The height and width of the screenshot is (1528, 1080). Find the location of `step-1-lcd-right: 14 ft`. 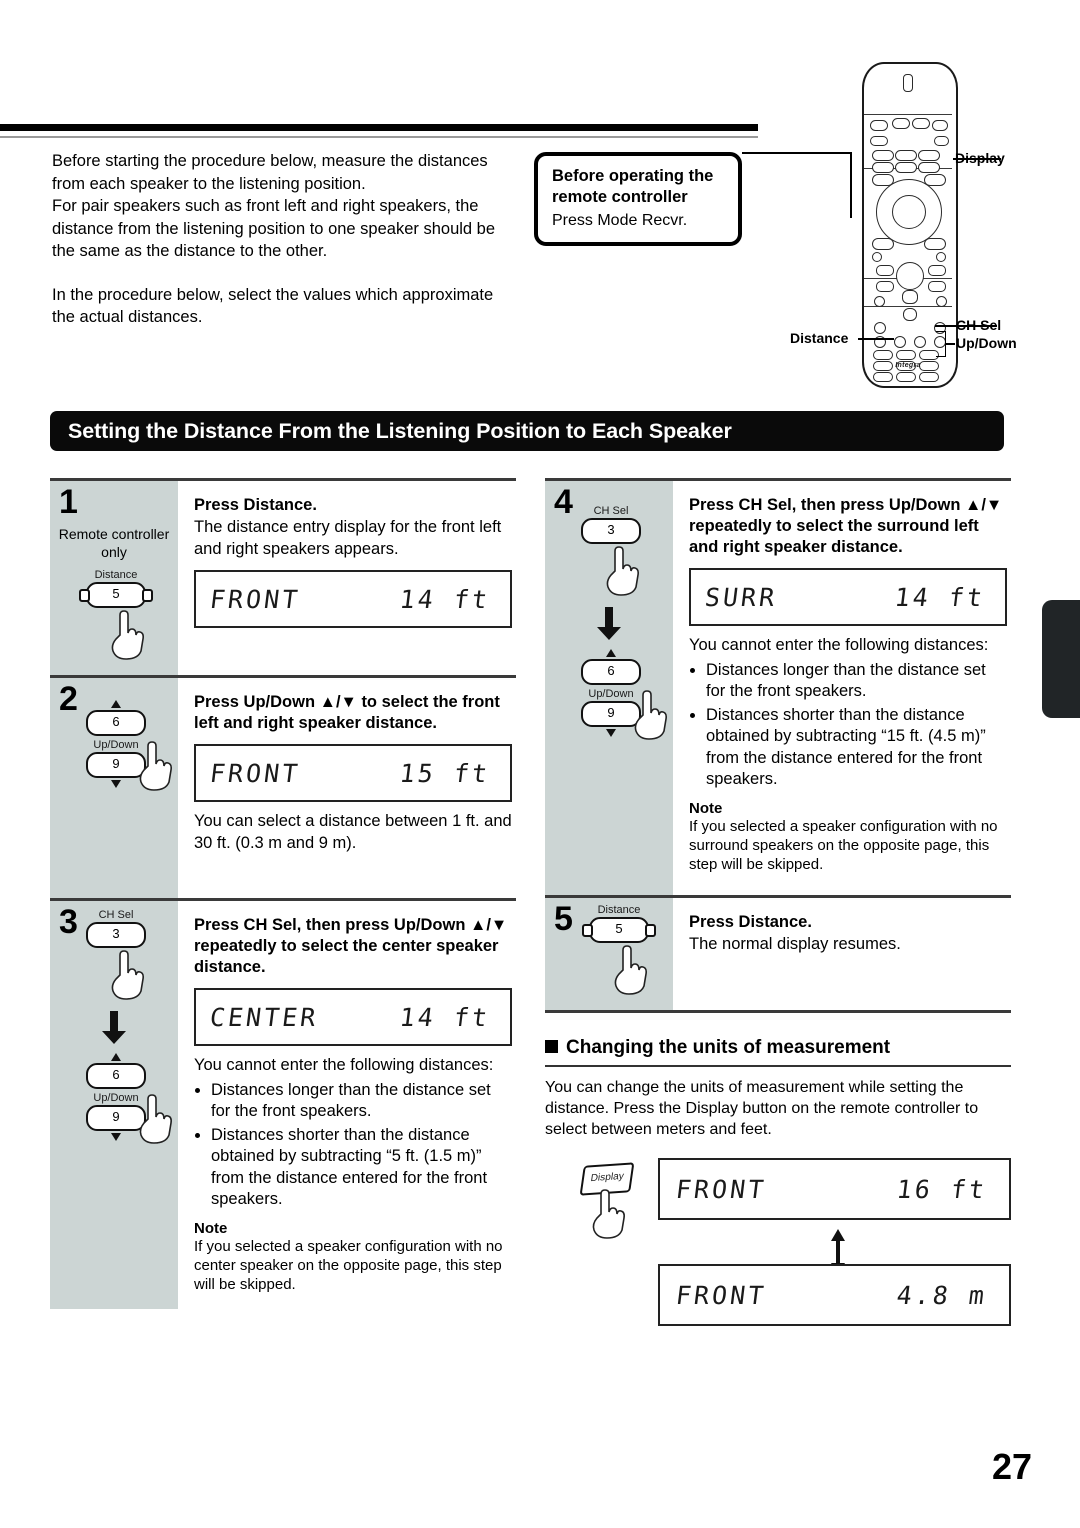

step-1-lcd-right: 14 ft is located at coordinates (444, 599).